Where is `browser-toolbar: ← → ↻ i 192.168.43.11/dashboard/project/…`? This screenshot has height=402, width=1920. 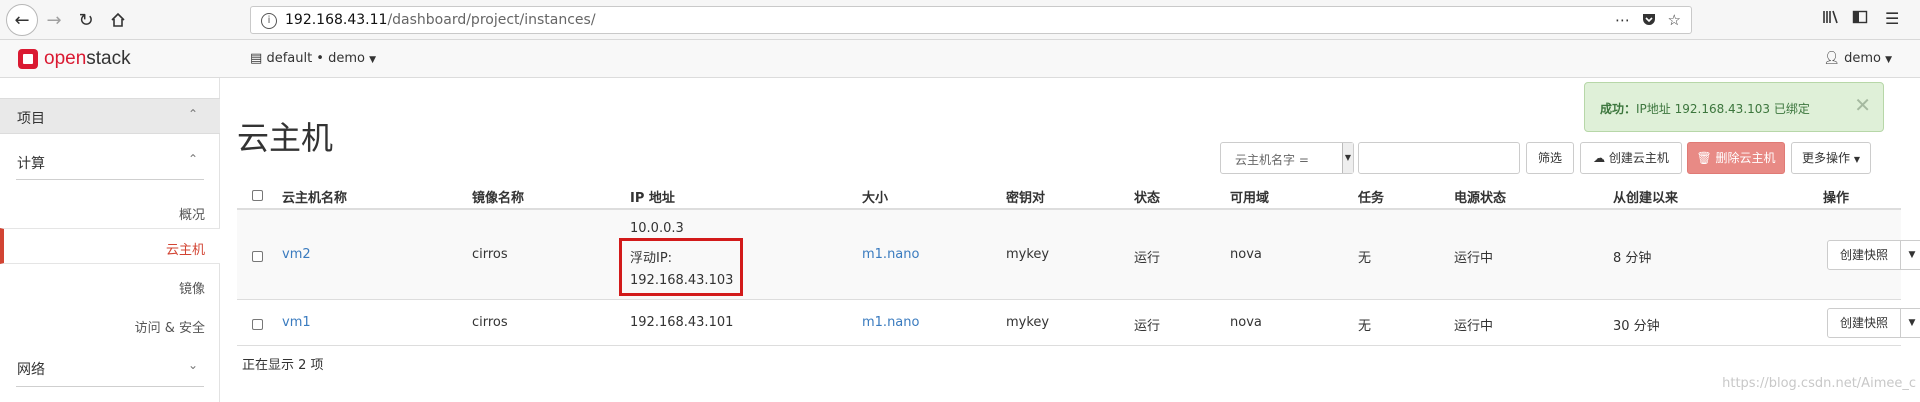
browser-toolbar: ← → ↻ i 192.168.43.11/dashboard/project/… is located at coordinates (960, 20).